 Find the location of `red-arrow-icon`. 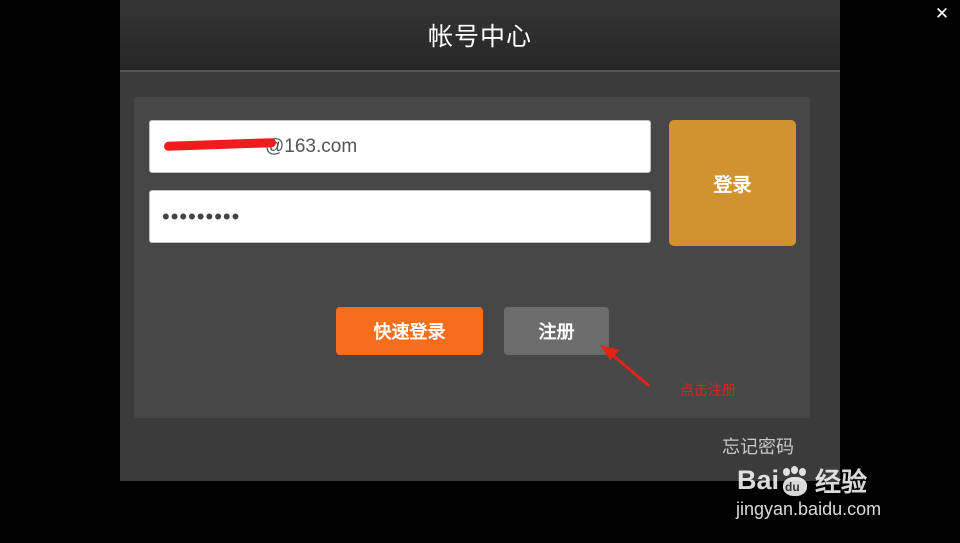

red-arrow-icon is located at coordinates (625, 366).